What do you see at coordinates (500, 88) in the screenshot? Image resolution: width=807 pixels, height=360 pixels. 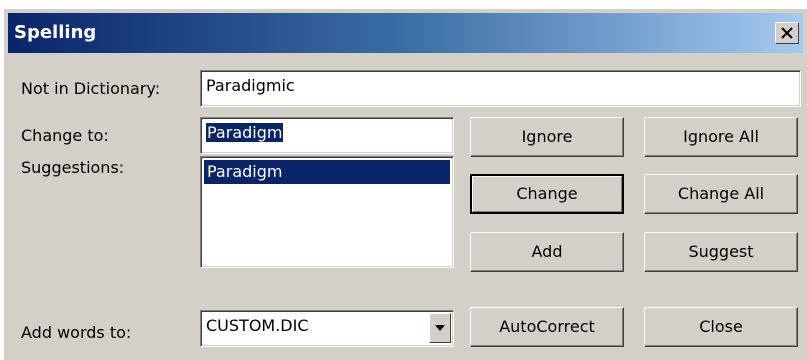 I see `not-in-dictionary-field: Paradigmic` at bounding box center [500, 88].